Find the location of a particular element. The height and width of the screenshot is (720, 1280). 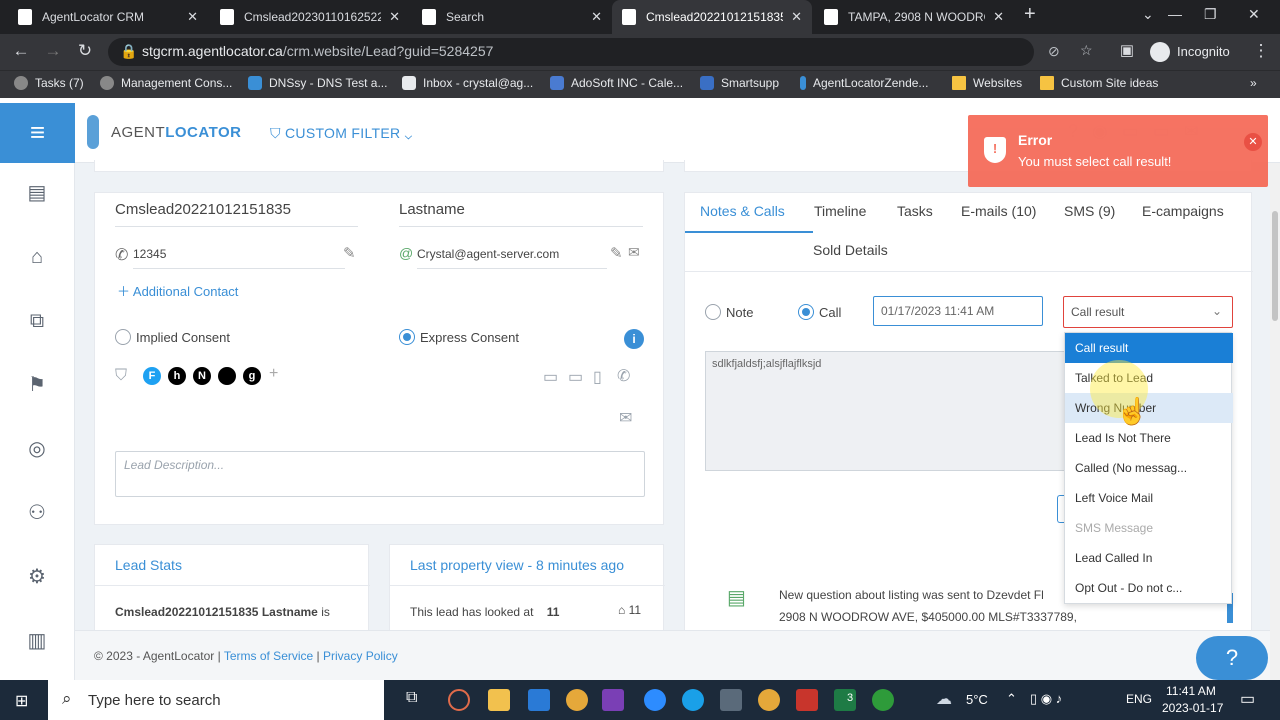

onenote-icon is located at coordinates (613, 700).